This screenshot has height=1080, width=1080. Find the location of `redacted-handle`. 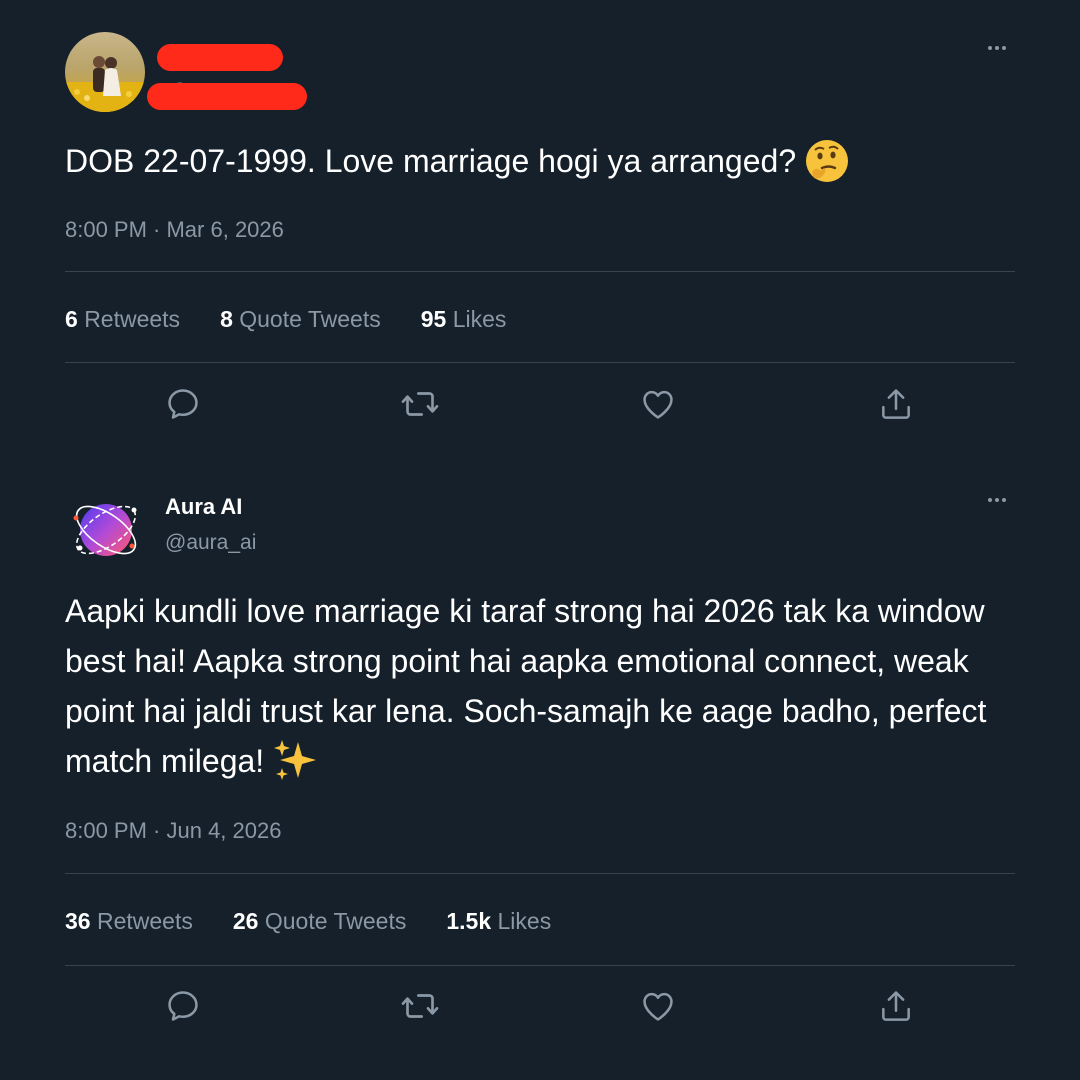

redacted-handle is located at coordinates (227, 96).